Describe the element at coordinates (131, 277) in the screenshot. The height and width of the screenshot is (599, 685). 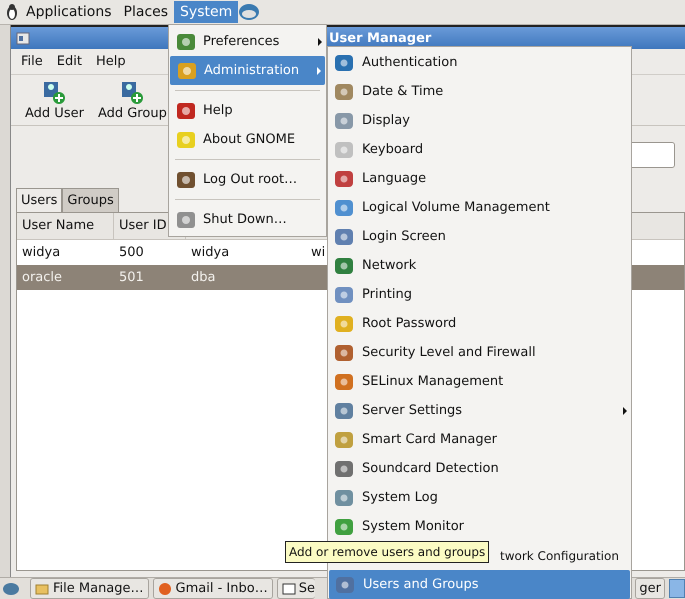
I see `table-cell-text: 501` at that location.